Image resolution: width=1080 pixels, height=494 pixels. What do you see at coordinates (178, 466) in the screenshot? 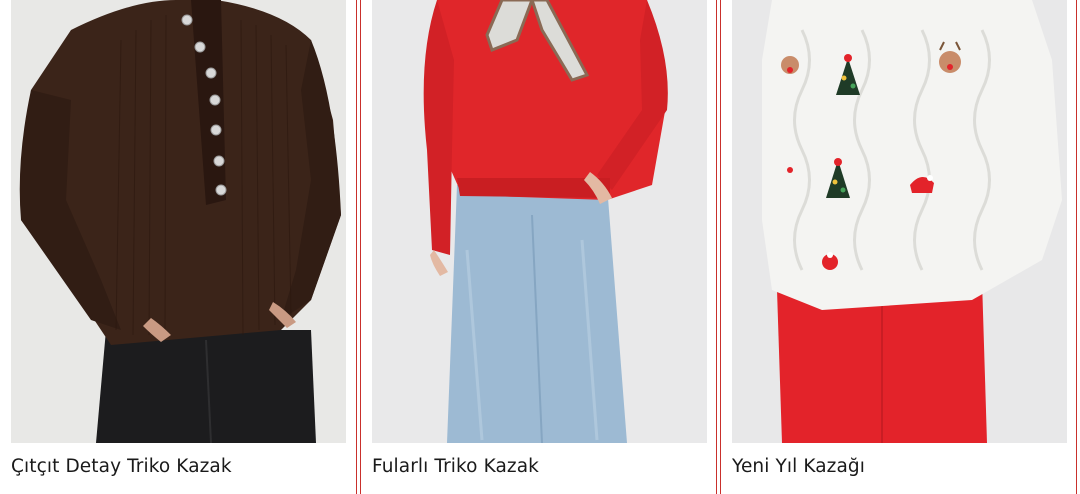
I see `product-title: Çıtçıt Detay Triko Kazak` at bounding box center [178, 466].